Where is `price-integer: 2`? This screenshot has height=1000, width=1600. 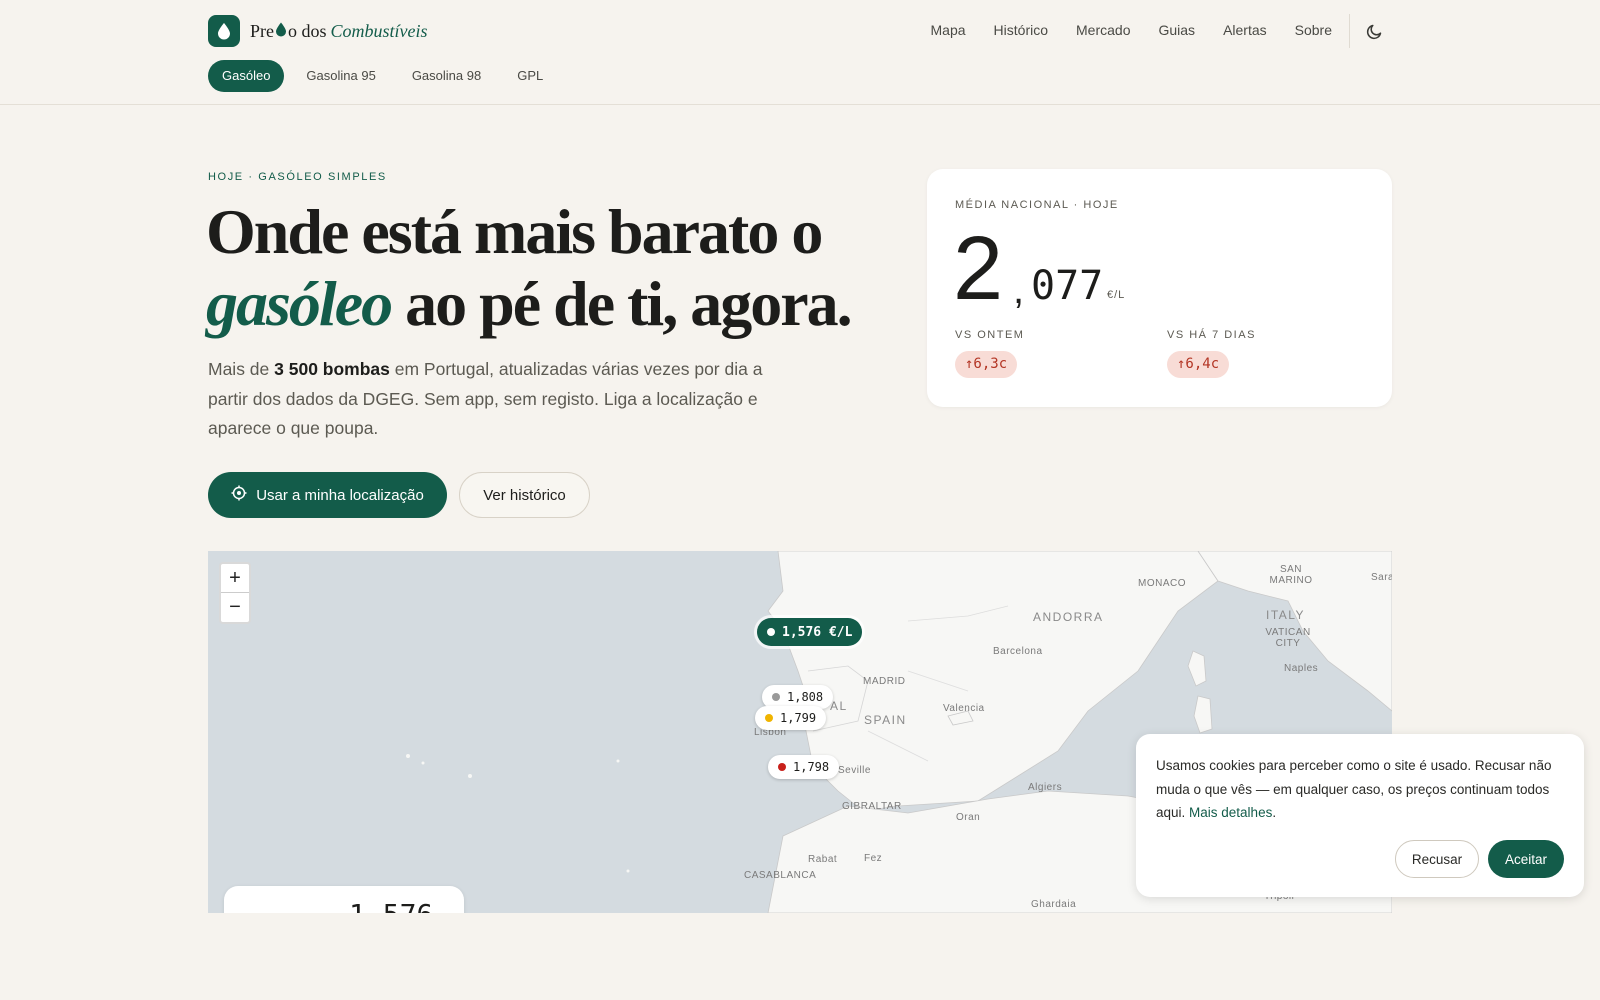 price-integer: 2 is located at coordinates (978, 269).